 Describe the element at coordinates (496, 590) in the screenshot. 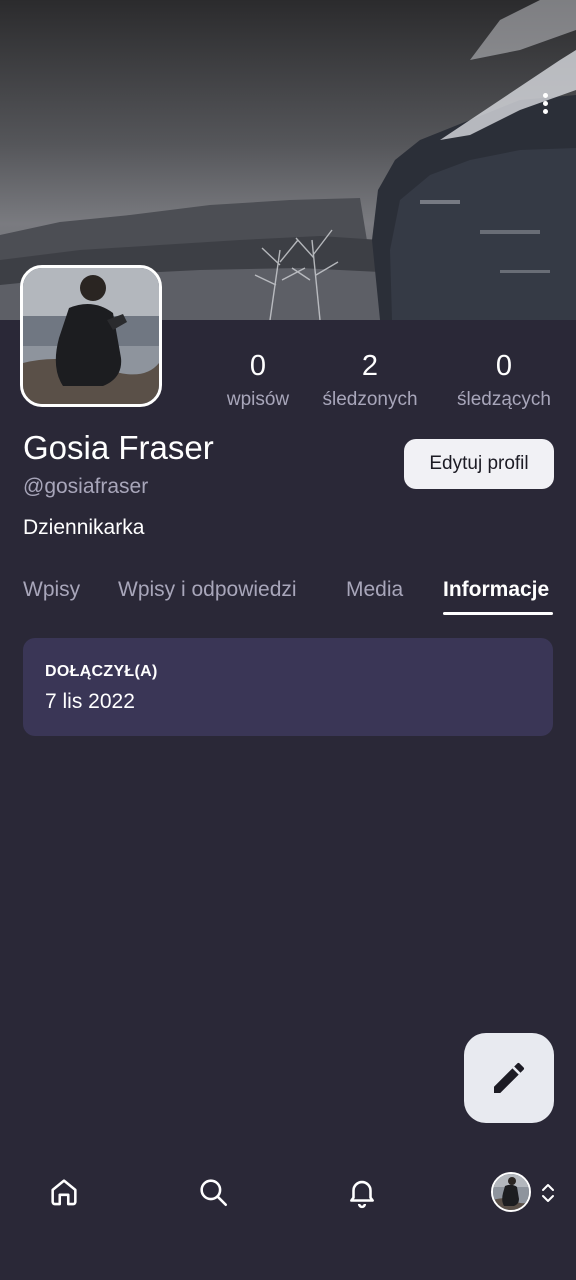

I see `tab-information: Informacje` at that location.